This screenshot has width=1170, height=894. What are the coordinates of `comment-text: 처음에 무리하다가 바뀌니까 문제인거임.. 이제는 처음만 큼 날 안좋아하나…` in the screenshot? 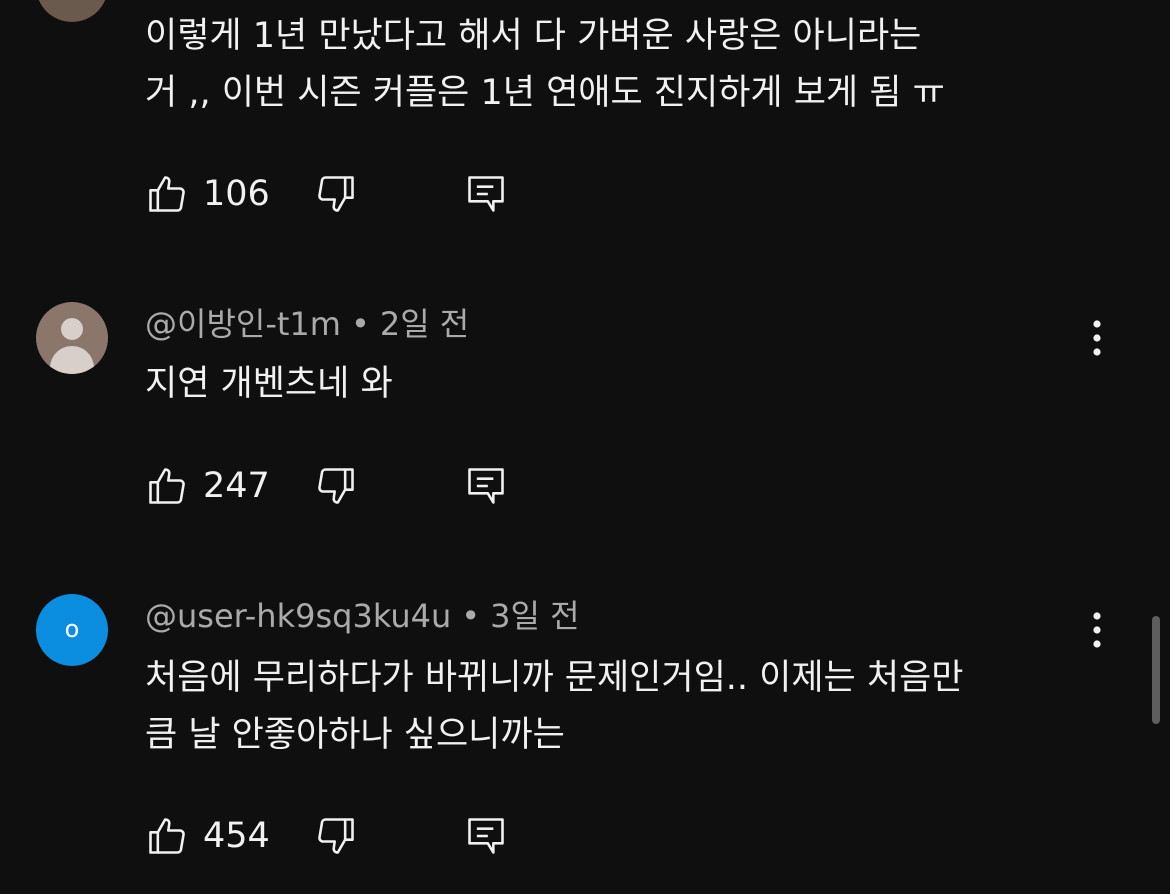 It's located at (554, 706).